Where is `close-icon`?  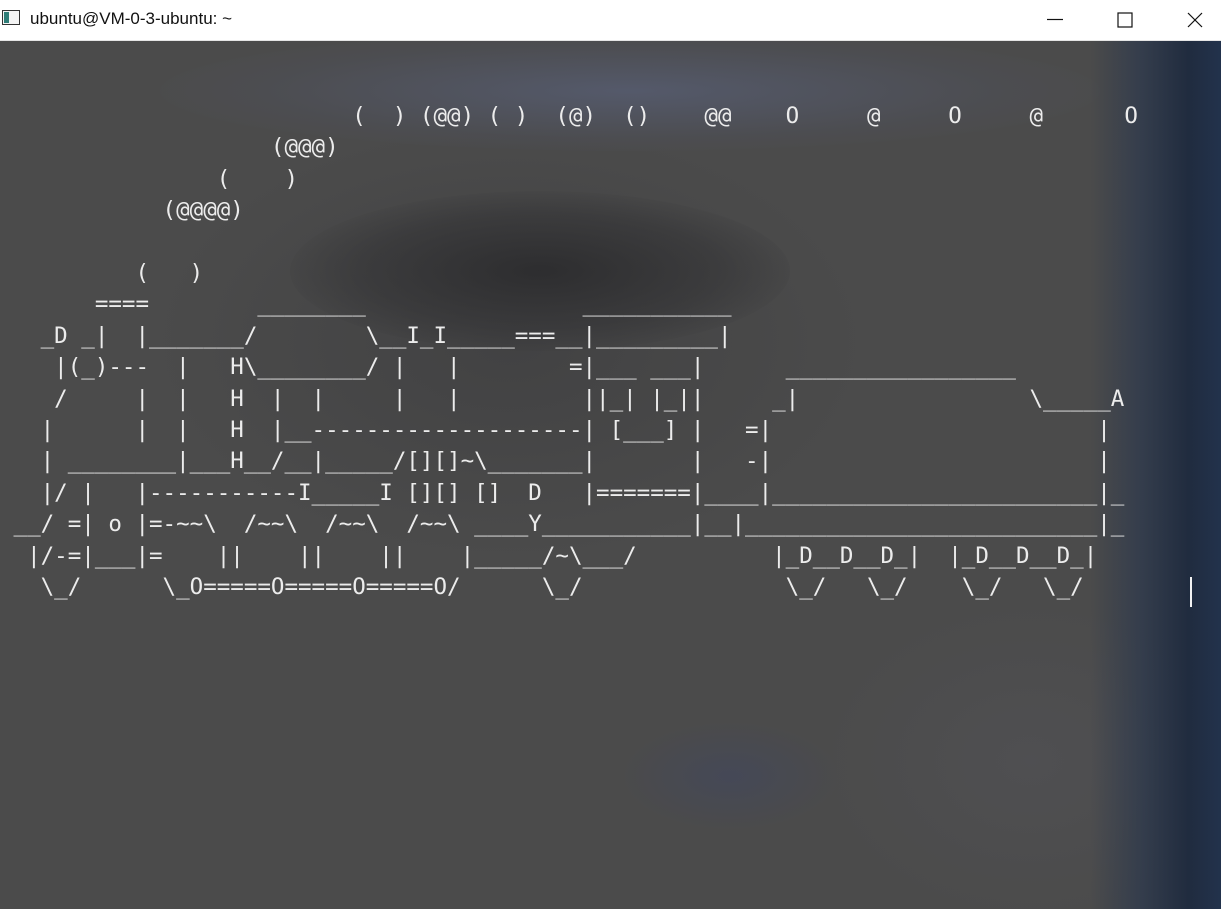
close-icon is located at coordinates (1195, 20).